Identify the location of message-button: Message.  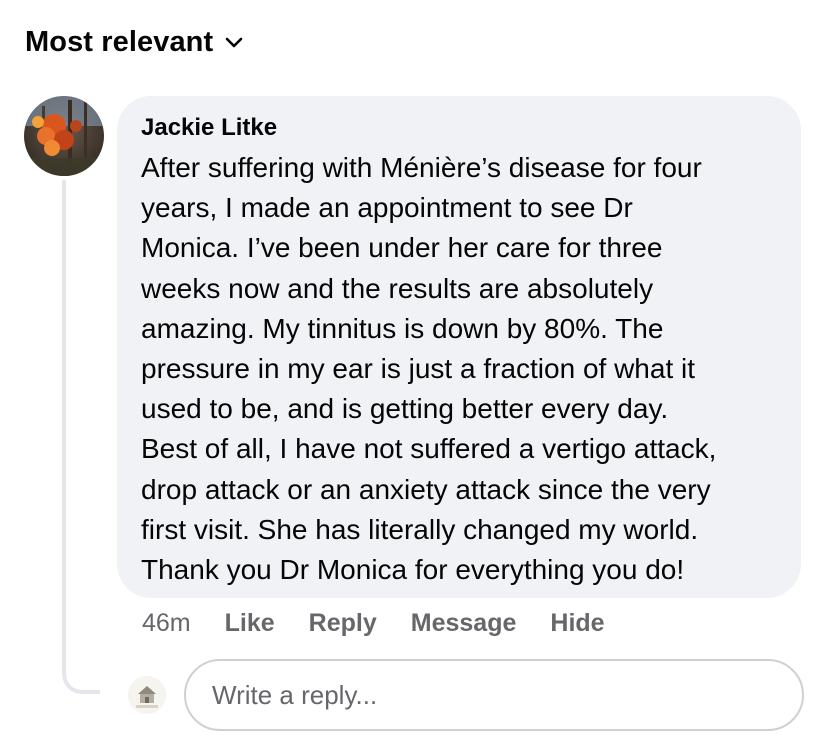
(464, 623).